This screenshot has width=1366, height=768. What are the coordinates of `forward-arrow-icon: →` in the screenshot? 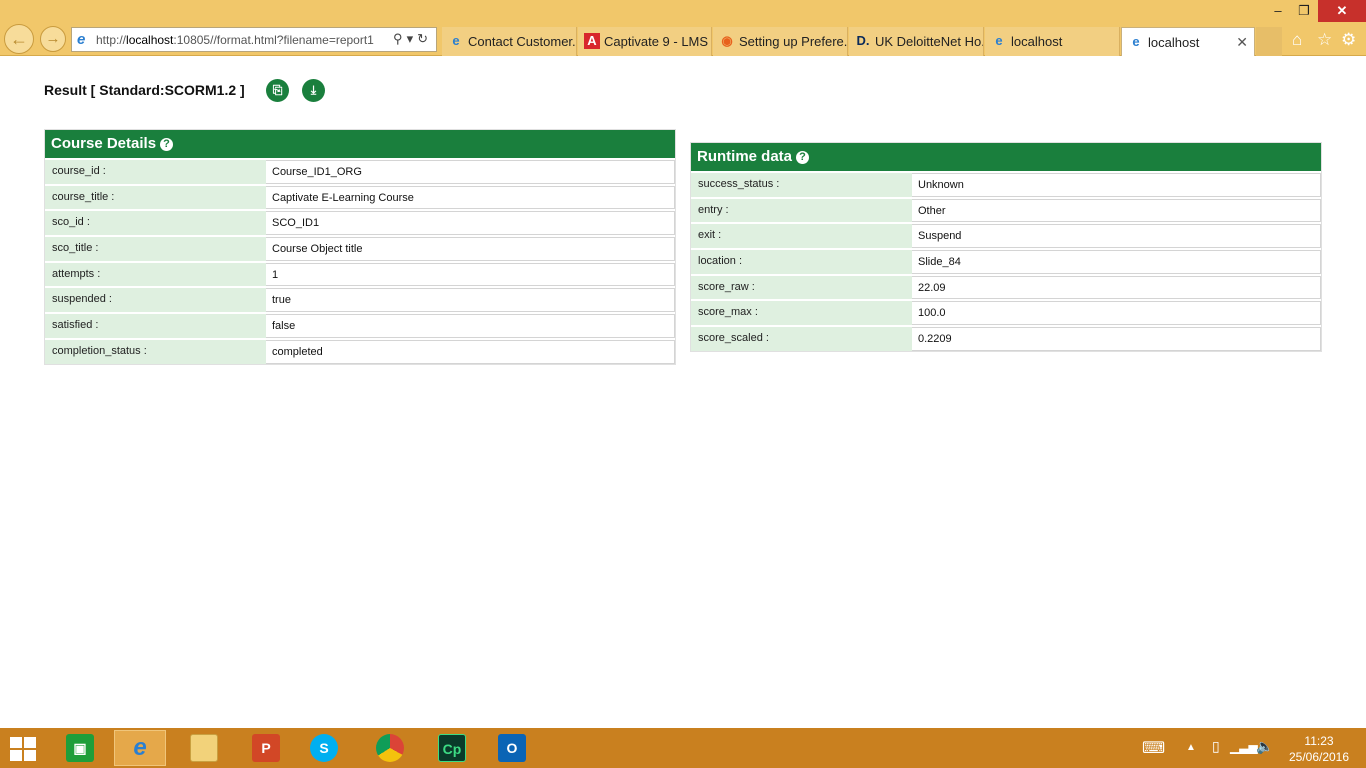 It's located at (53, 38).